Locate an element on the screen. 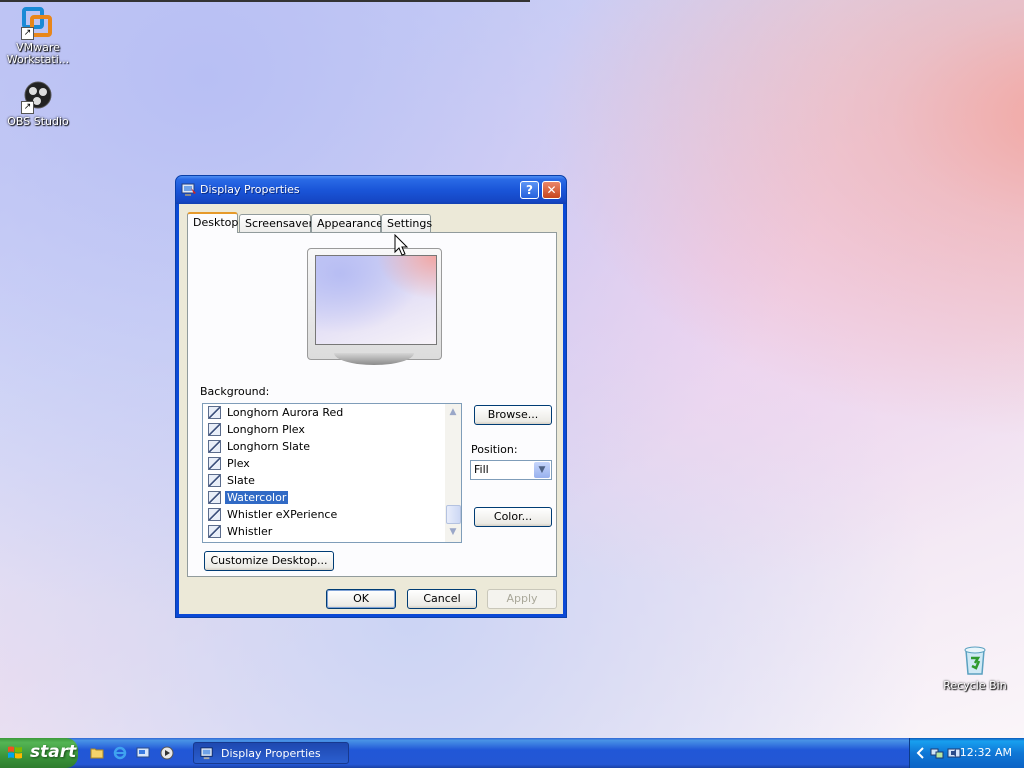 This screenshot has width=1024, height=768. system-tray: 12:32 AM is located at coordinates (966, 753).